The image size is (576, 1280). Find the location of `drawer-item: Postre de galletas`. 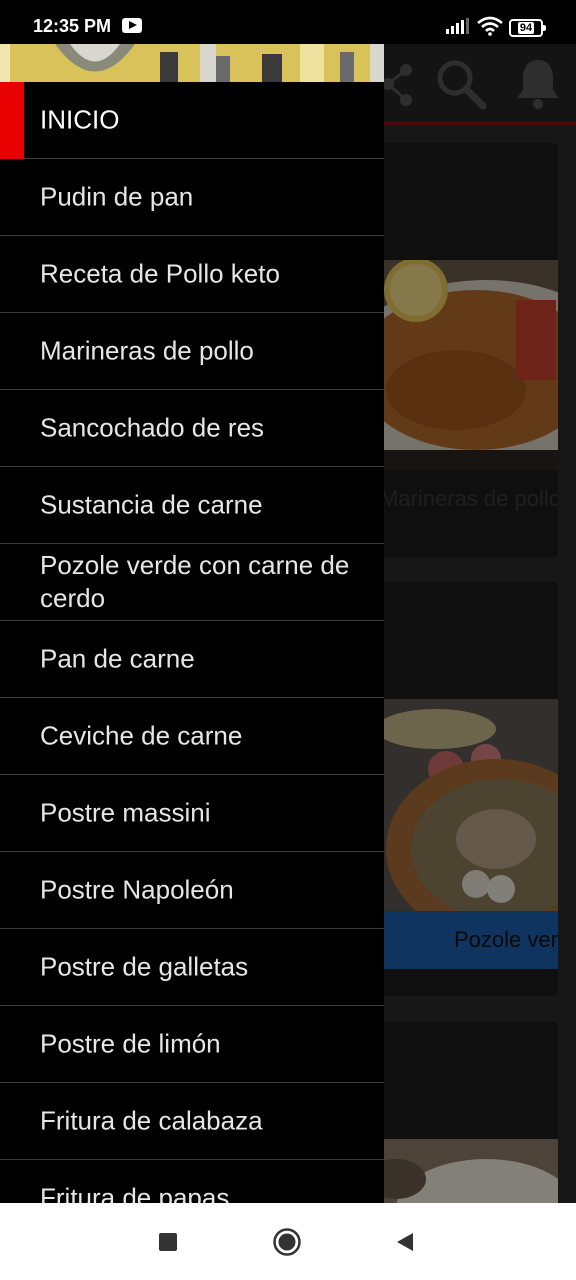

drawer-item: Postre de galletas is located at coordinates (192, 967).